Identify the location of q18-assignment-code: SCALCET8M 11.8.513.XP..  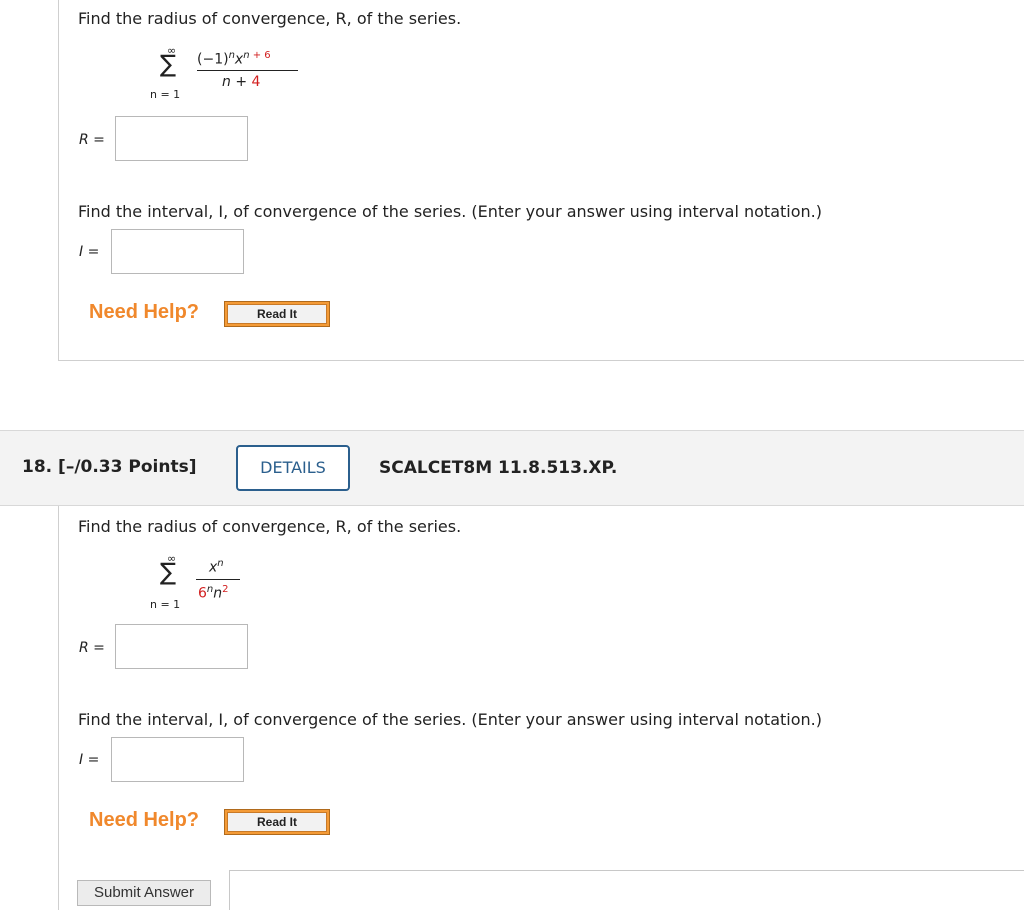
(498, 468).